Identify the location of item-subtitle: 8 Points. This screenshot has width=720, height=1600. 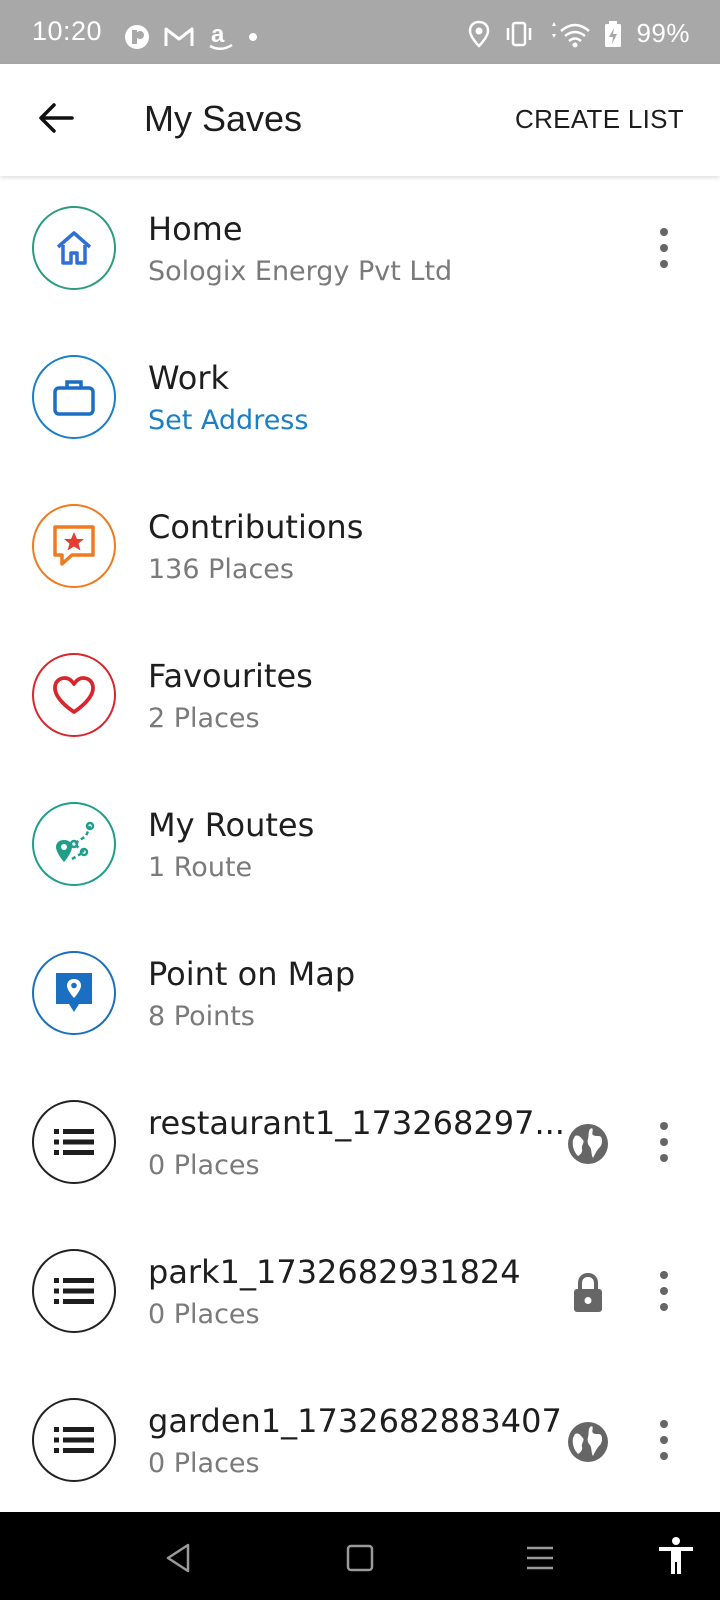
(201, 1016).